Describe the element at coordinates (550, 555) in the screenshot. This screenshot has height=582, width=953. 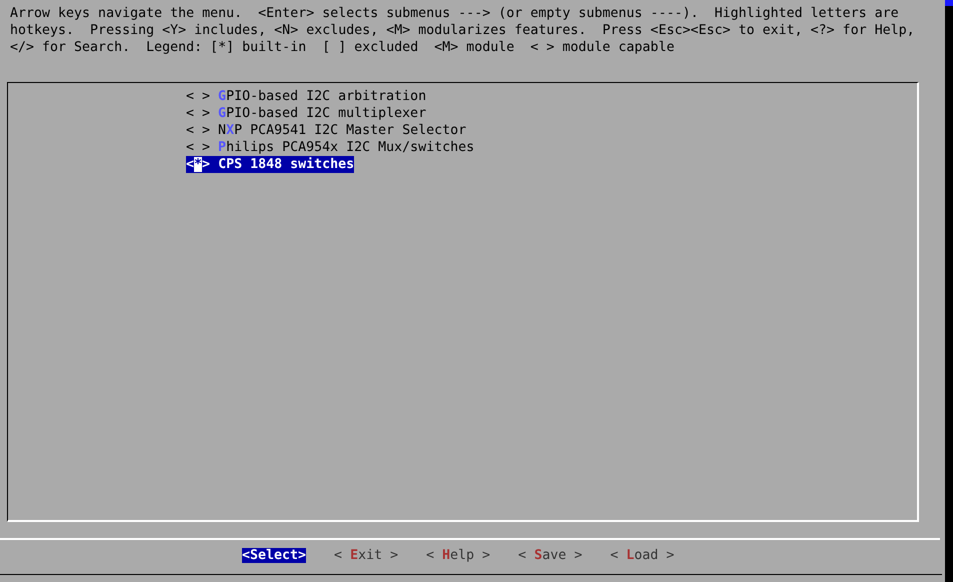
I see `dialog-button: < Save >` at that location.